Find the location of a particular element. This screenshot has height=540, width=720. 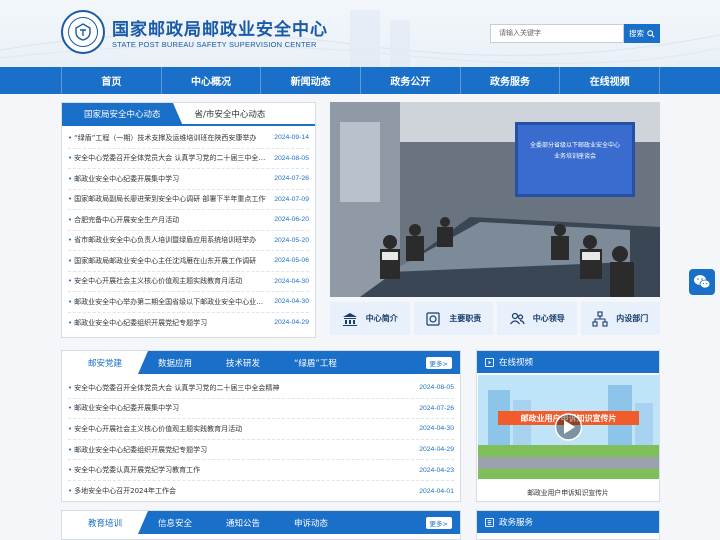

nav-item-news: 新闻动态 is located at coordinates (311, 80).